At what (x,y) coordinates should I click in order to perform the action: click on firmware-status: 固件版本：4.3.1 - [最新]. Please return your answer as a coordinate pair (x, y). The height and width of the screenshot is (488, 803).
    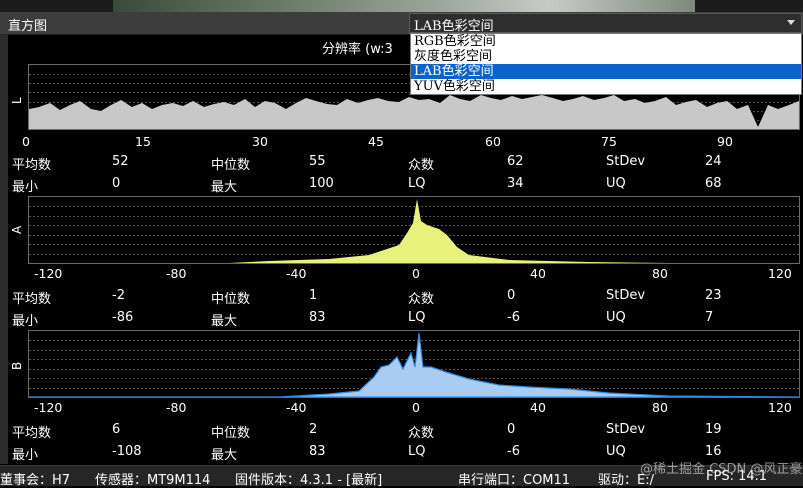
    Looking at the image, I should click on (308, 478).